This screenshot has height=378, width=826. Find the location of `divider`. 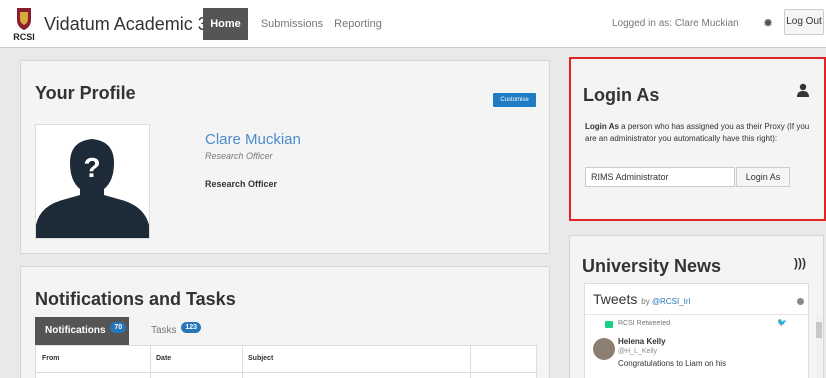

divider is located at coordinates (697, 314).